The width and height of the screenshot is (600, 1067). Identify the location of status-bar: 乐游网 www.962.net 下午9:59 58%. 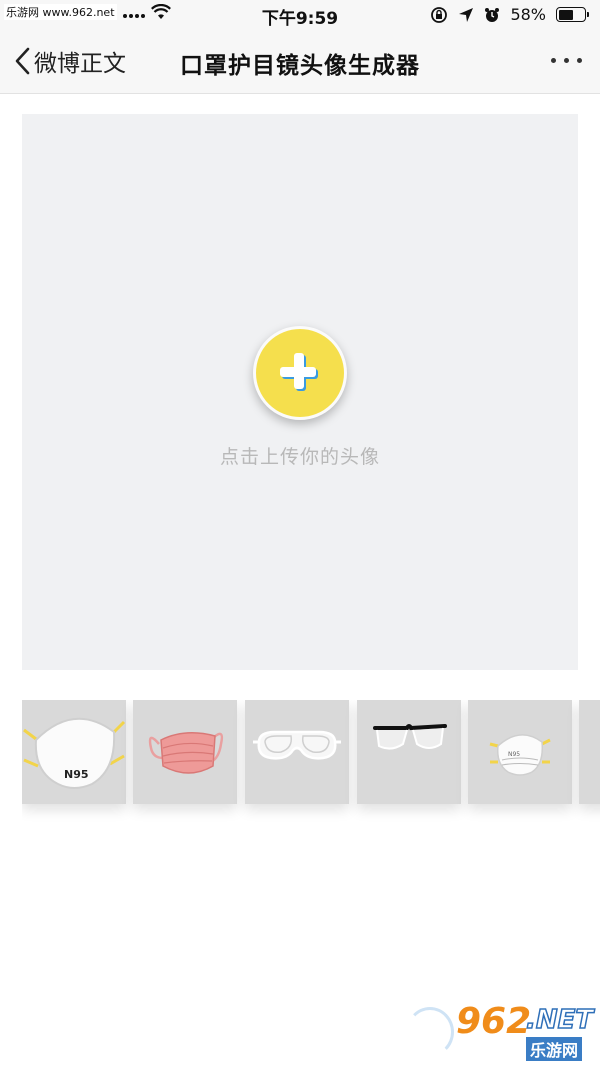
(300, 15).